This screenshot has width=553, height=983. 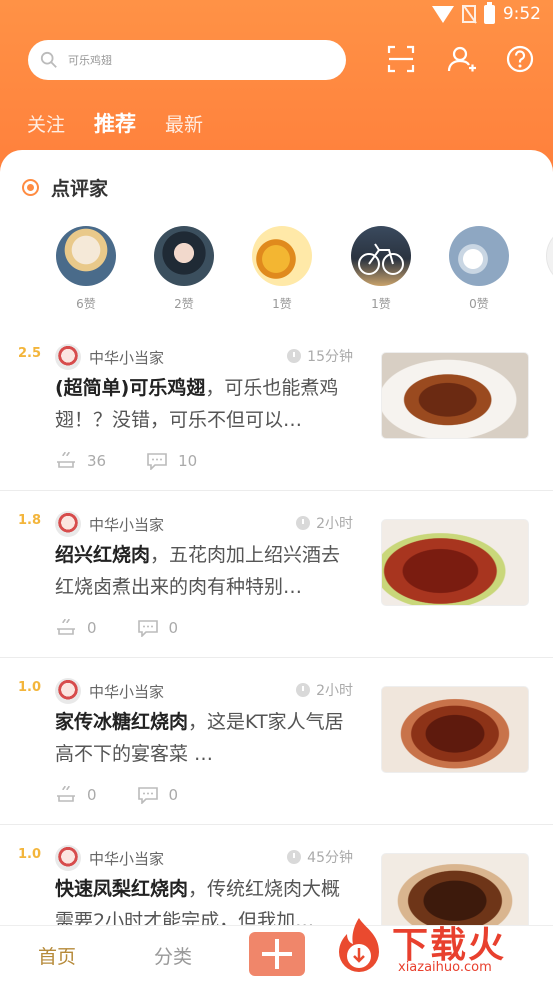 What do you see at coordinates (320, 356) in the screenshot?
I see `post-time: 15分钟` at bounding box center [320, 356].